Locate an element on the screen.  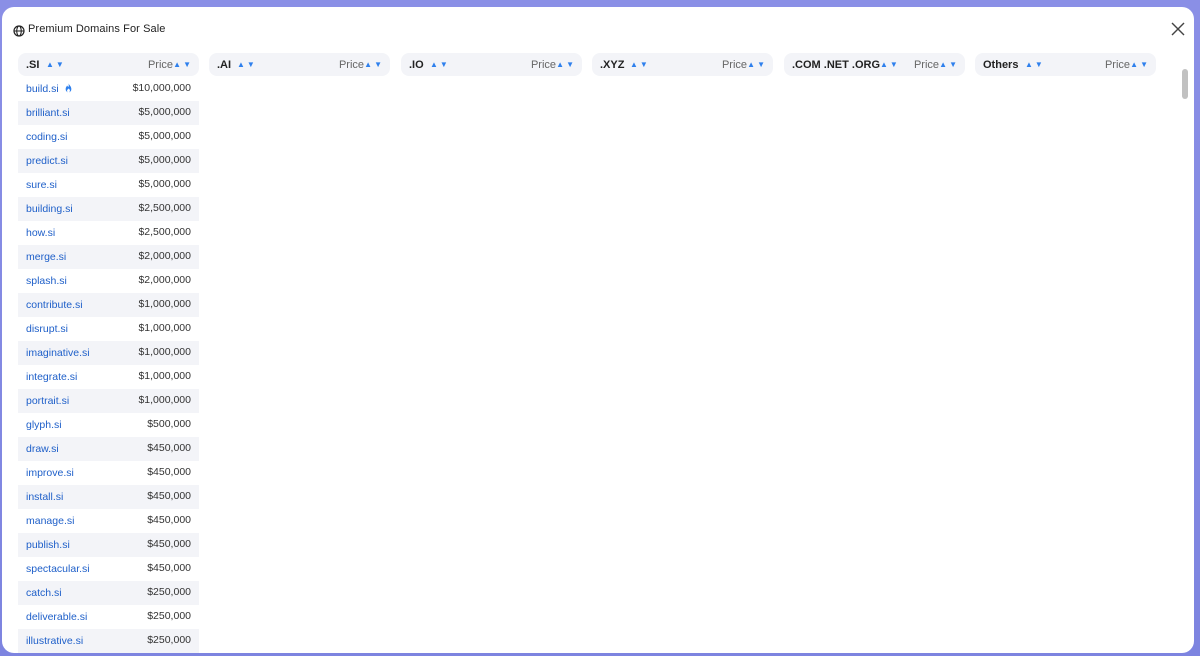
domain-link: glyph.si is located at coordinates (44, 425).